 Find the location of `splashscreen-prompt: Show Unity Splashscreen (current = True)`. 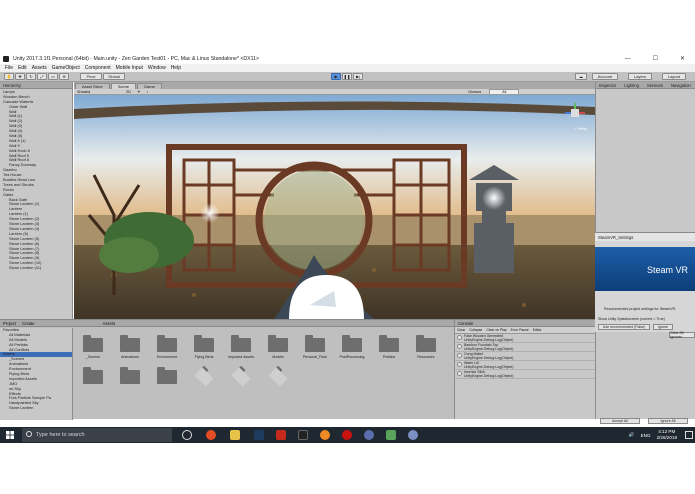

splashscreen-prompt: Show Unity Splashscreen (current = True) is located at coordinates (631, 319).